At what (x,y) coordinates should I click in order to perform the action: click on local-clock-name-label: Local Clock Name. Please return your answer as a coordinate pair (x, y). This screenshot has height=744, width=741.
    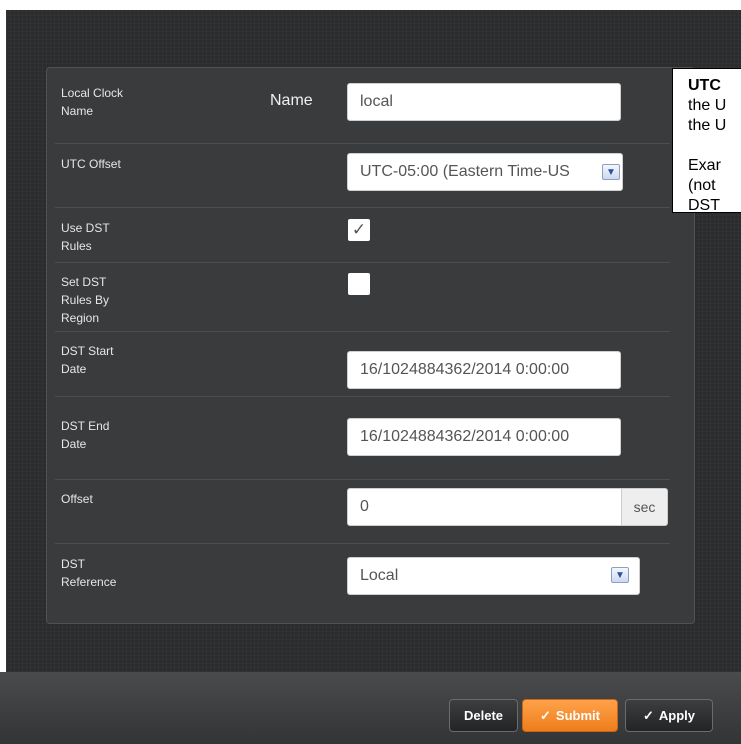
    Looking at the image, I should click on (92, 102).